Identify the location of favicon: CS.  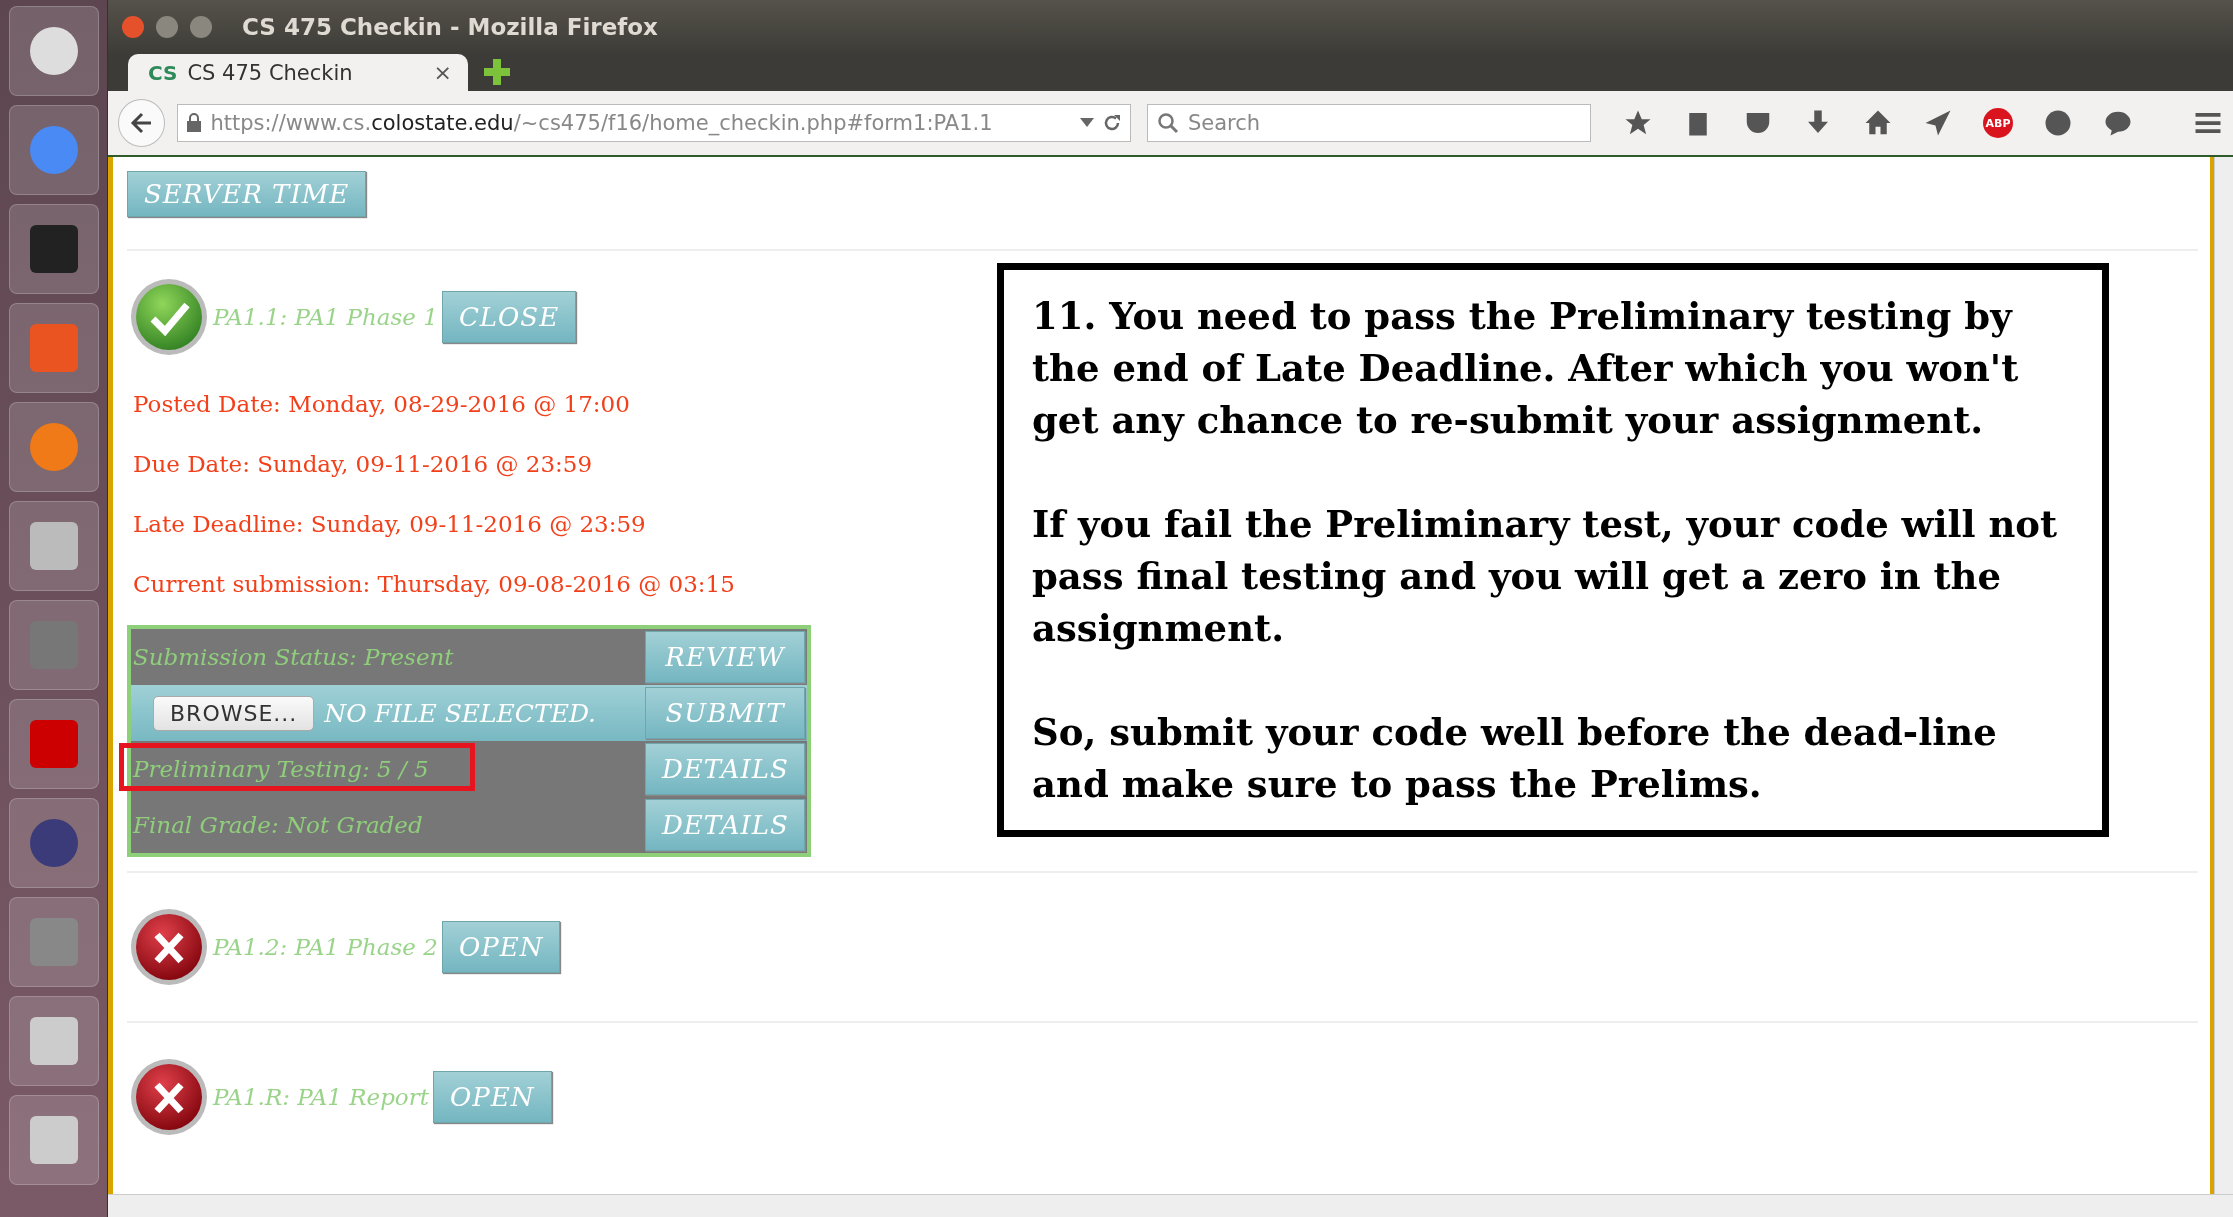
(163, 72).